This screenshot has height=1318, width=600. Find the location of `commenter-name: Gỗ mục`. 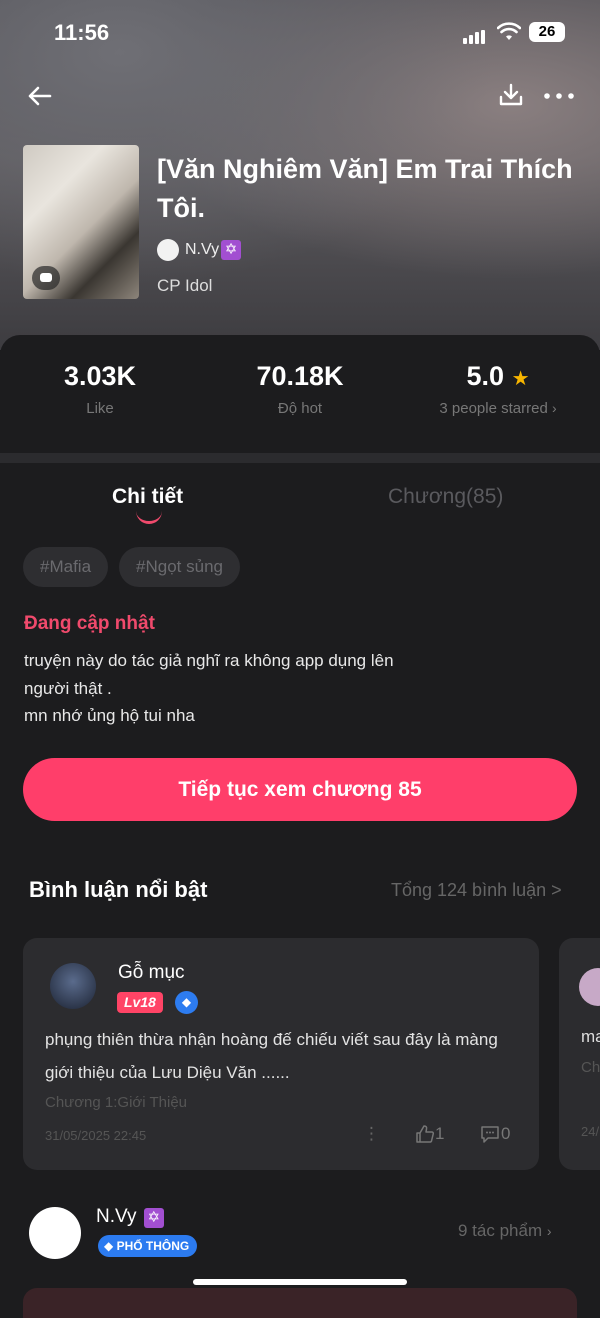

commenter-name: Gỗ mục is located at coordinates (151, 973).